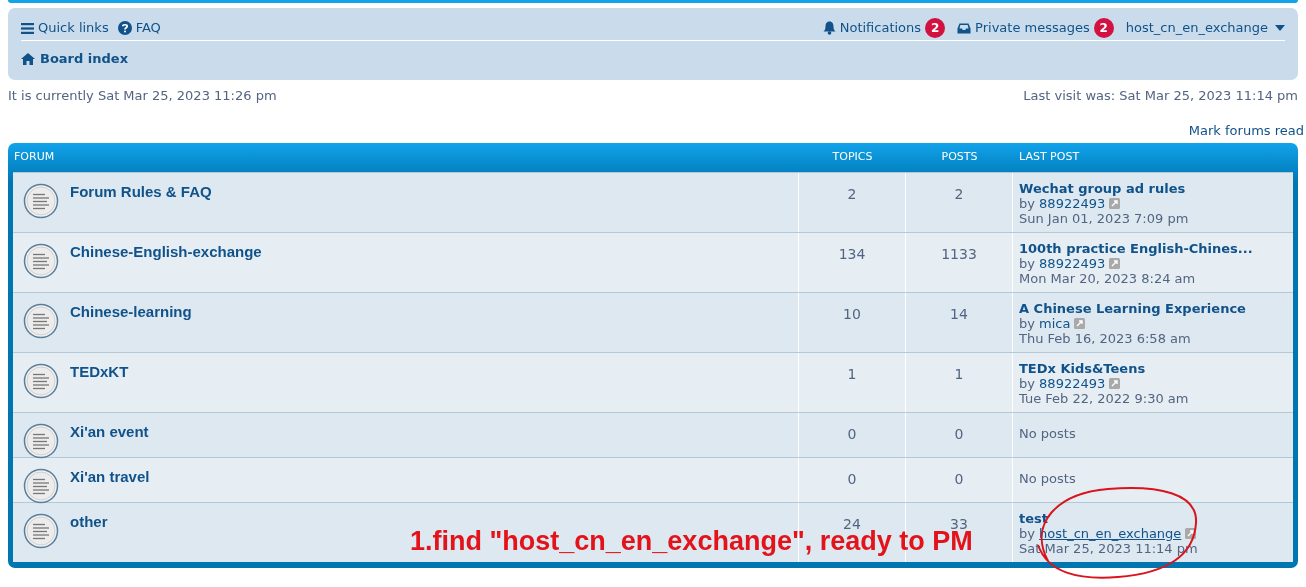 The image size is (1306, 587). I want to click on forum-title: Chinese-learning, so click(131, 312).